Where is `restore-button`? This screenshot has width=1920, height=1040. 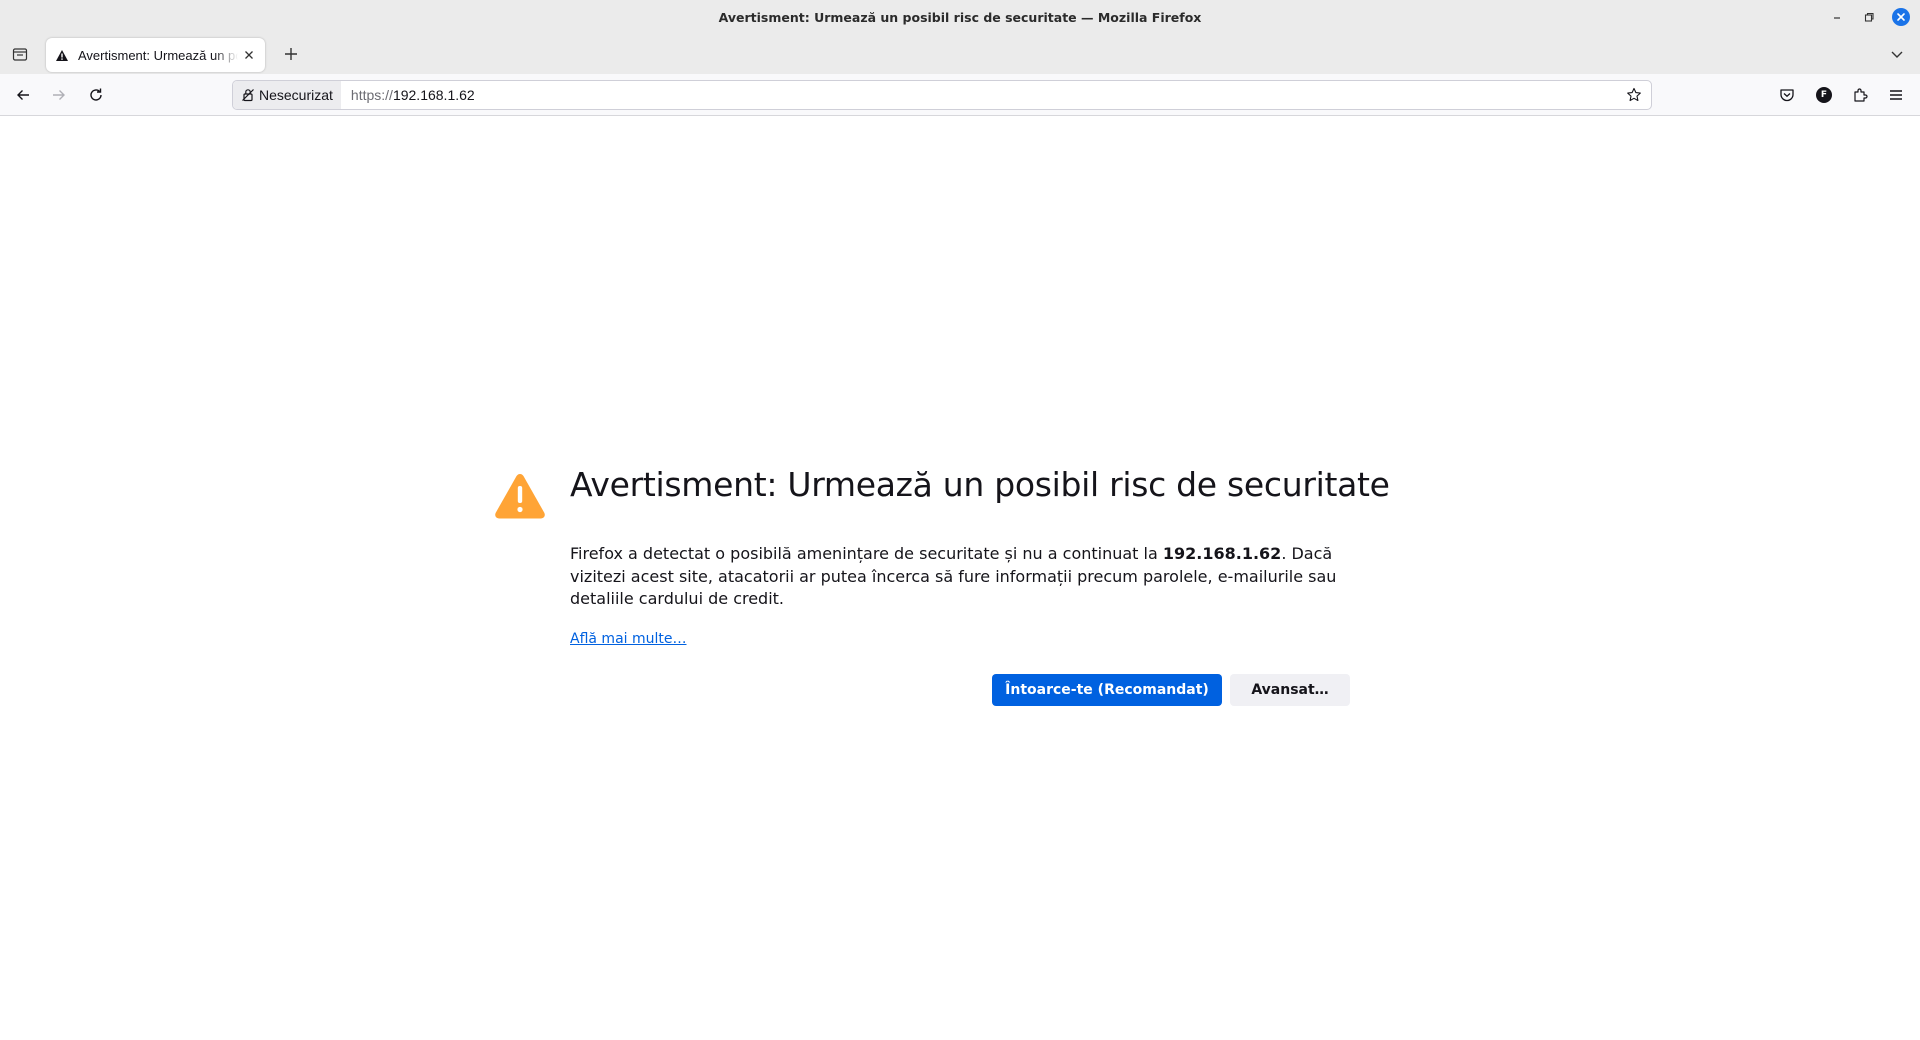
restore-button is located at coordinates (1869, 17).